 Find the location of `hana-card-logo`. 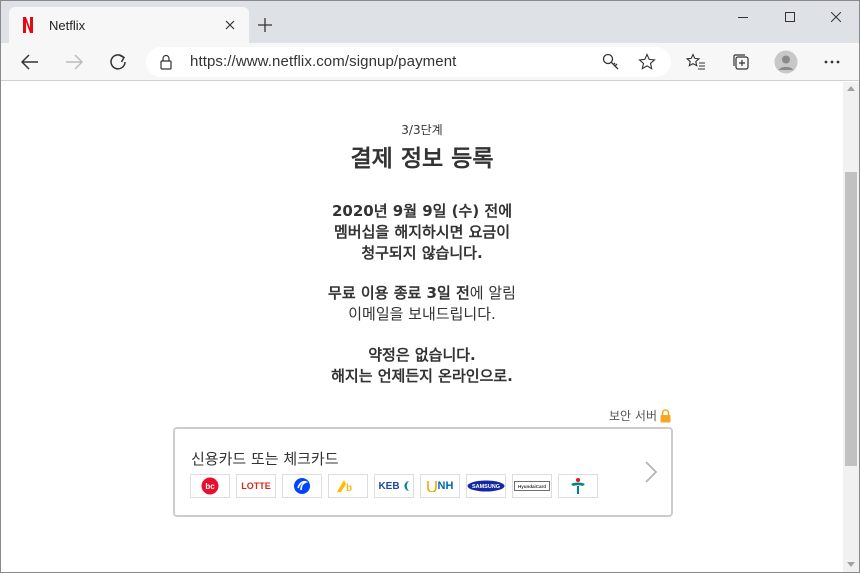

hana-card-logo is located at coordinates (578, 486).